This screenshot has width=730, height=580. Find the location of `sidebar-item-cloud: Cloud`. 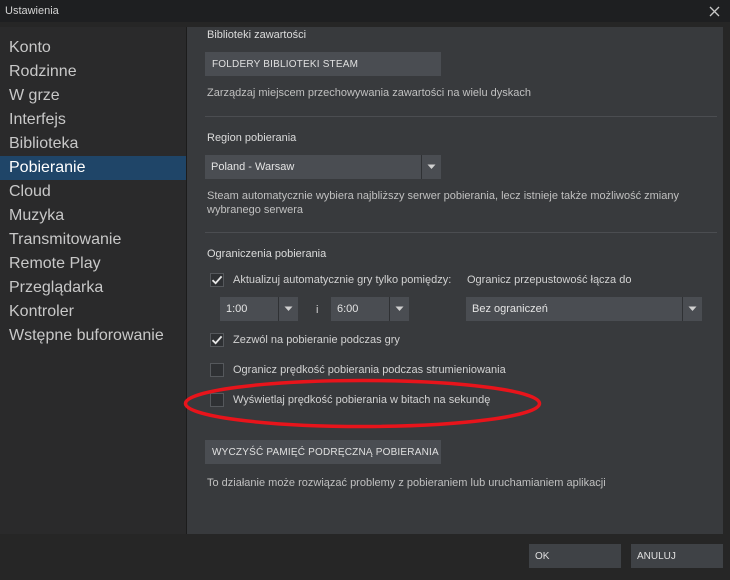

sidebar-item-cloud: Cloud is located at coordinates (93, 192).